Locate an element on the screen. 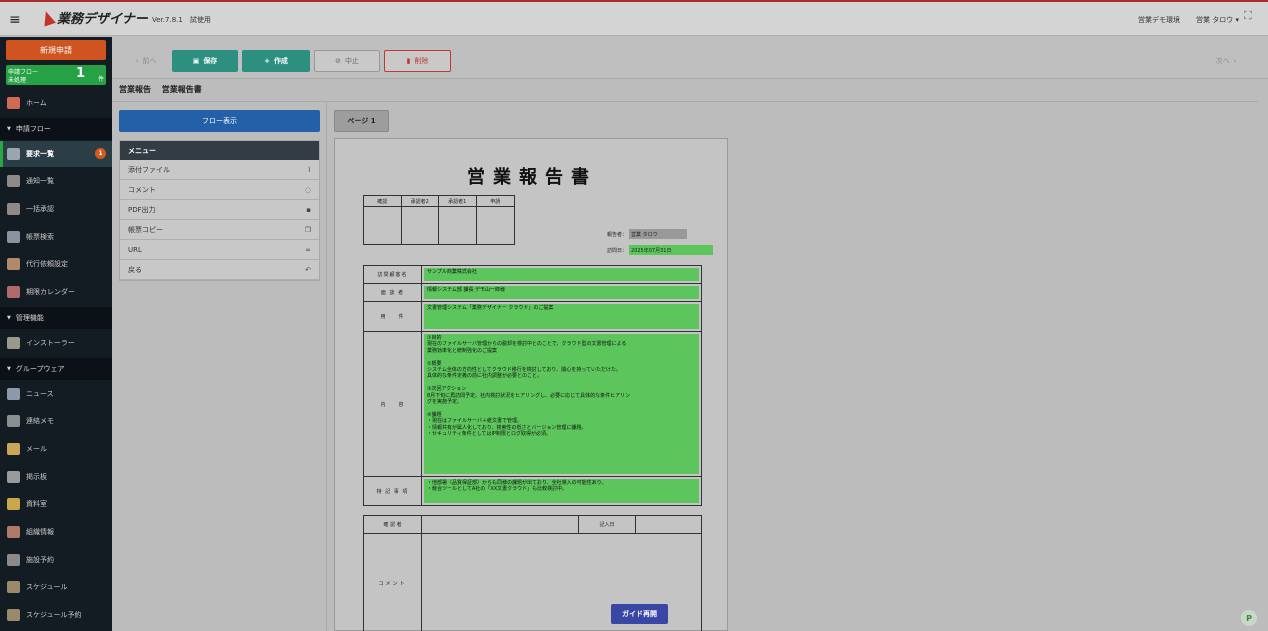 This screenshot has width=1268, height=631. sidebar-item-news: ニュース is located at coordinates (56, 394).